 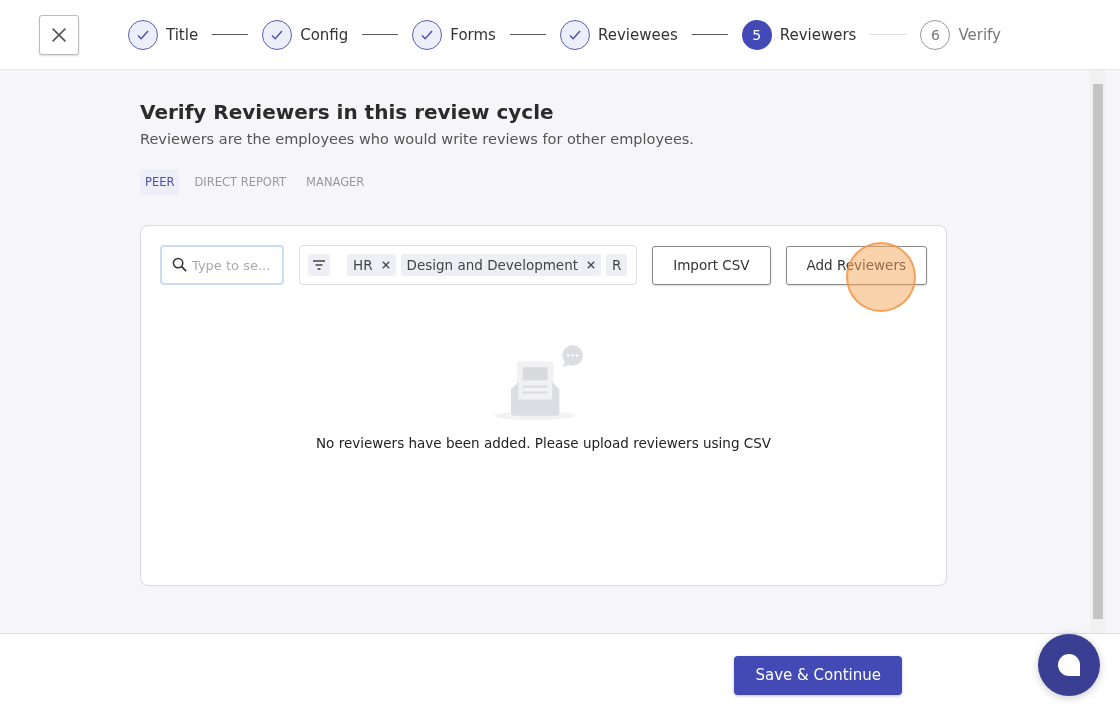 I want to click on filter-chip: HR, so click(x=371, y=265).